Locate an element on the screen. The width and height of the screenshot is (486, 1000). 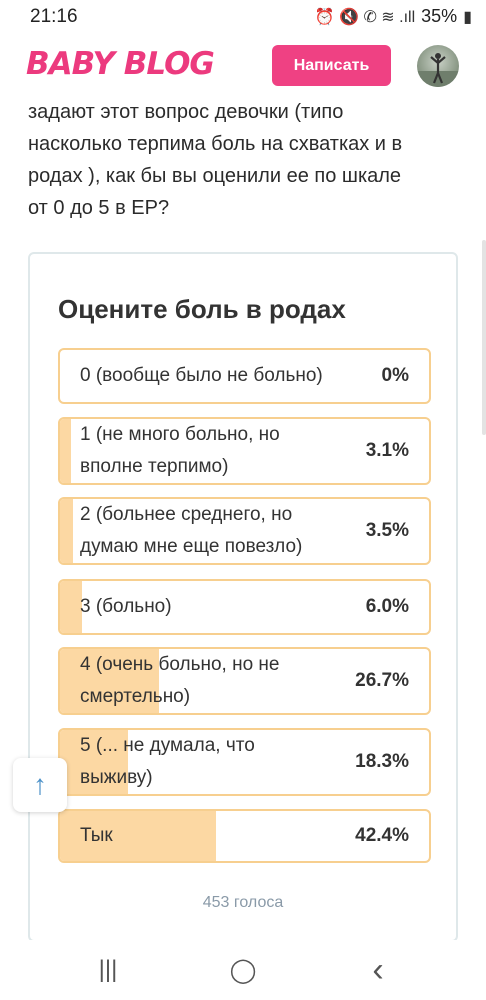
poll-option-label-line: 3 (больно) is located at coordinates (126, 606).